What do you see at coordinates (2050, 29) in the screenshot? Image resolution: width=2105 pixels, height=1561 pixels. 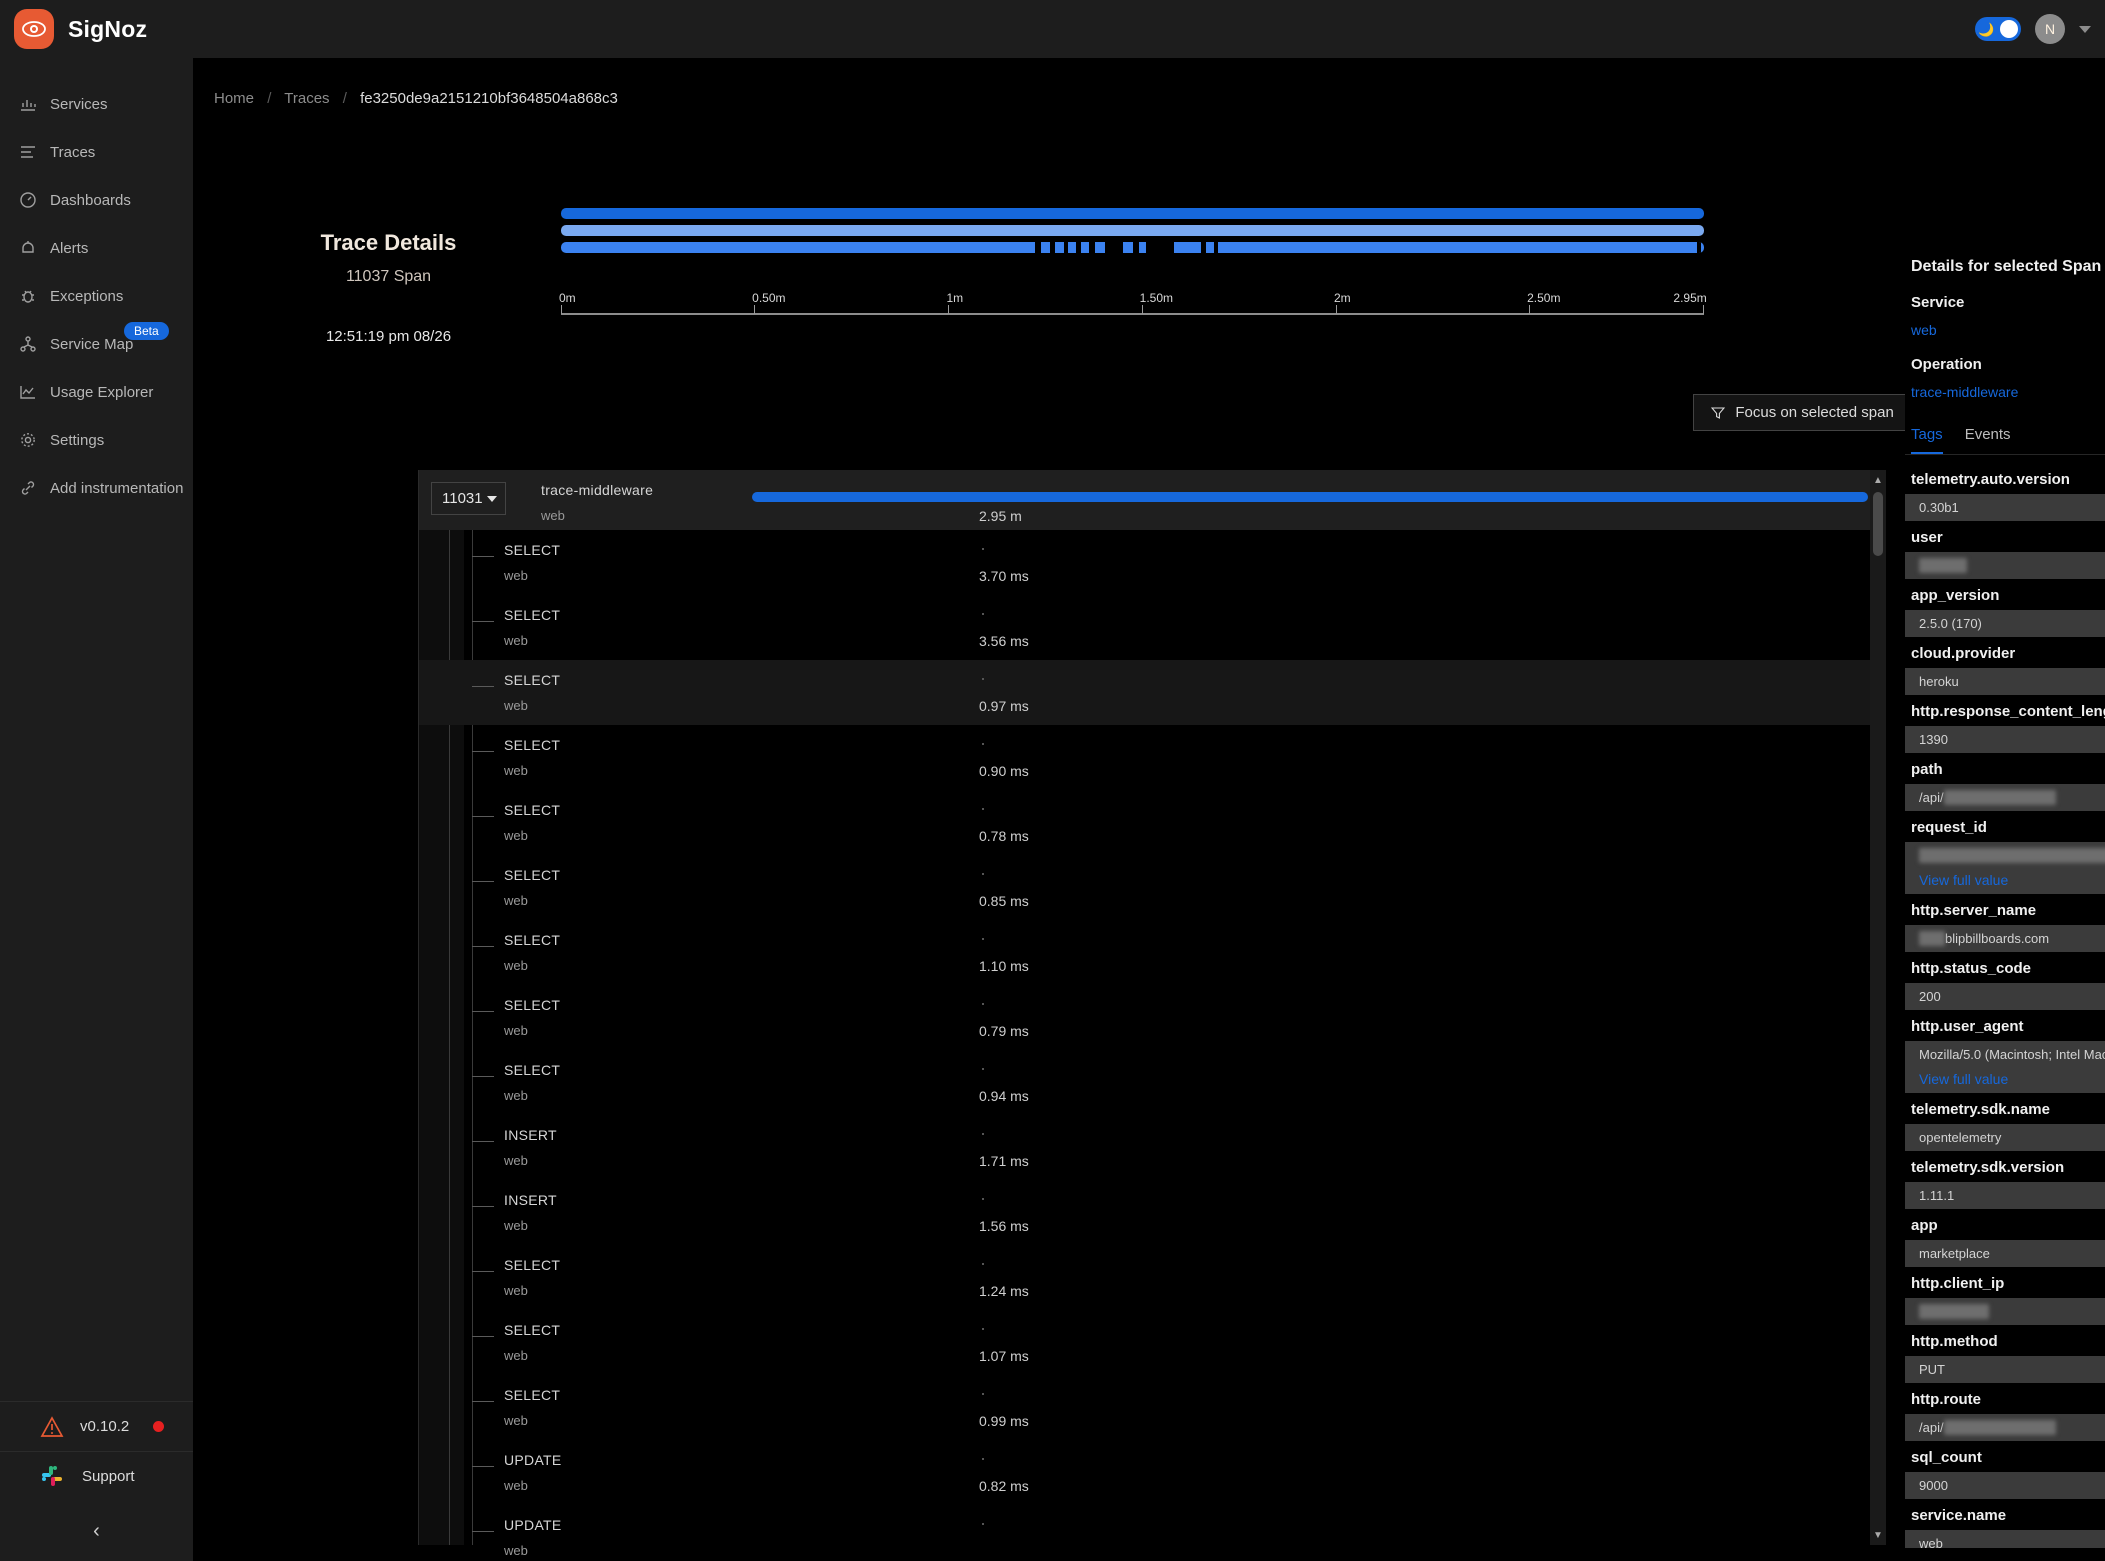 I see `avatar: N` at bounding box center [2050, 29].